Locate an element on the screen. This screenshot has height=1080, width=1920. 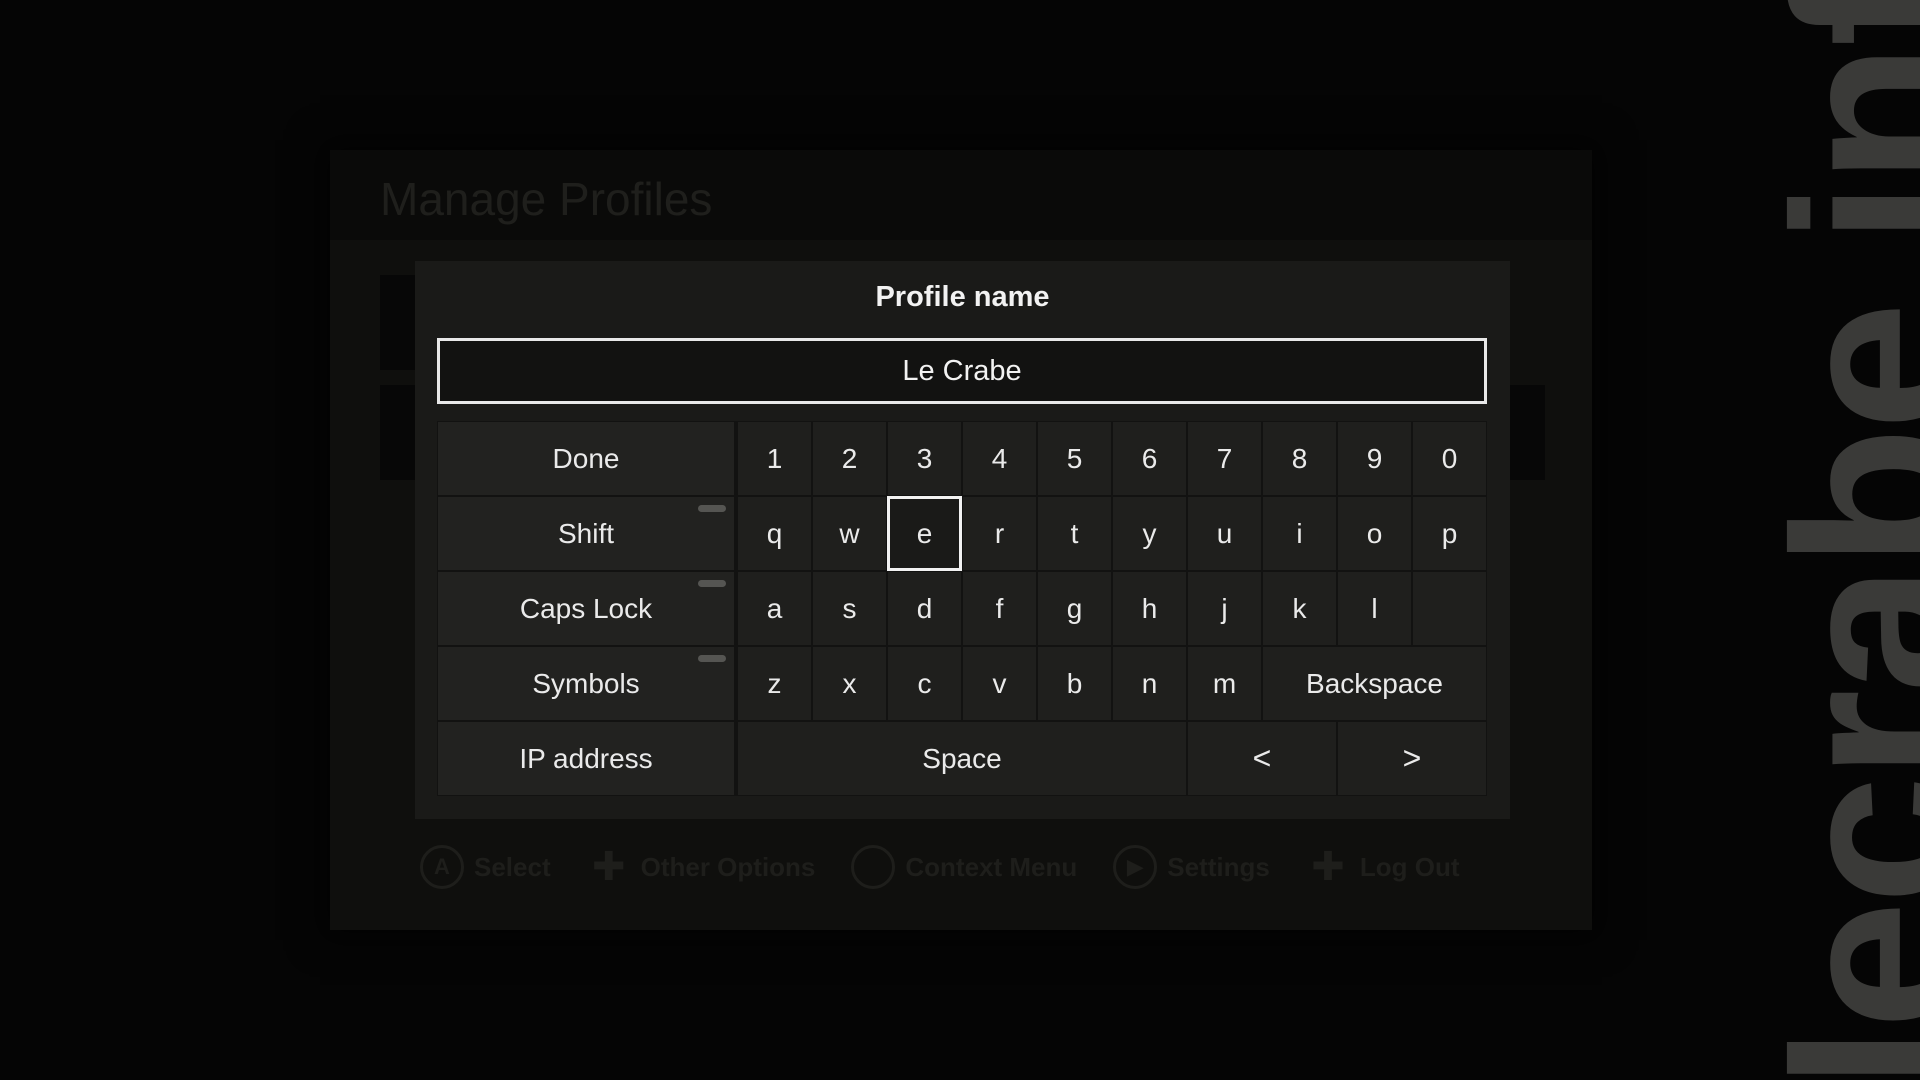
key-t: t is located at coordinates (1074, 533).